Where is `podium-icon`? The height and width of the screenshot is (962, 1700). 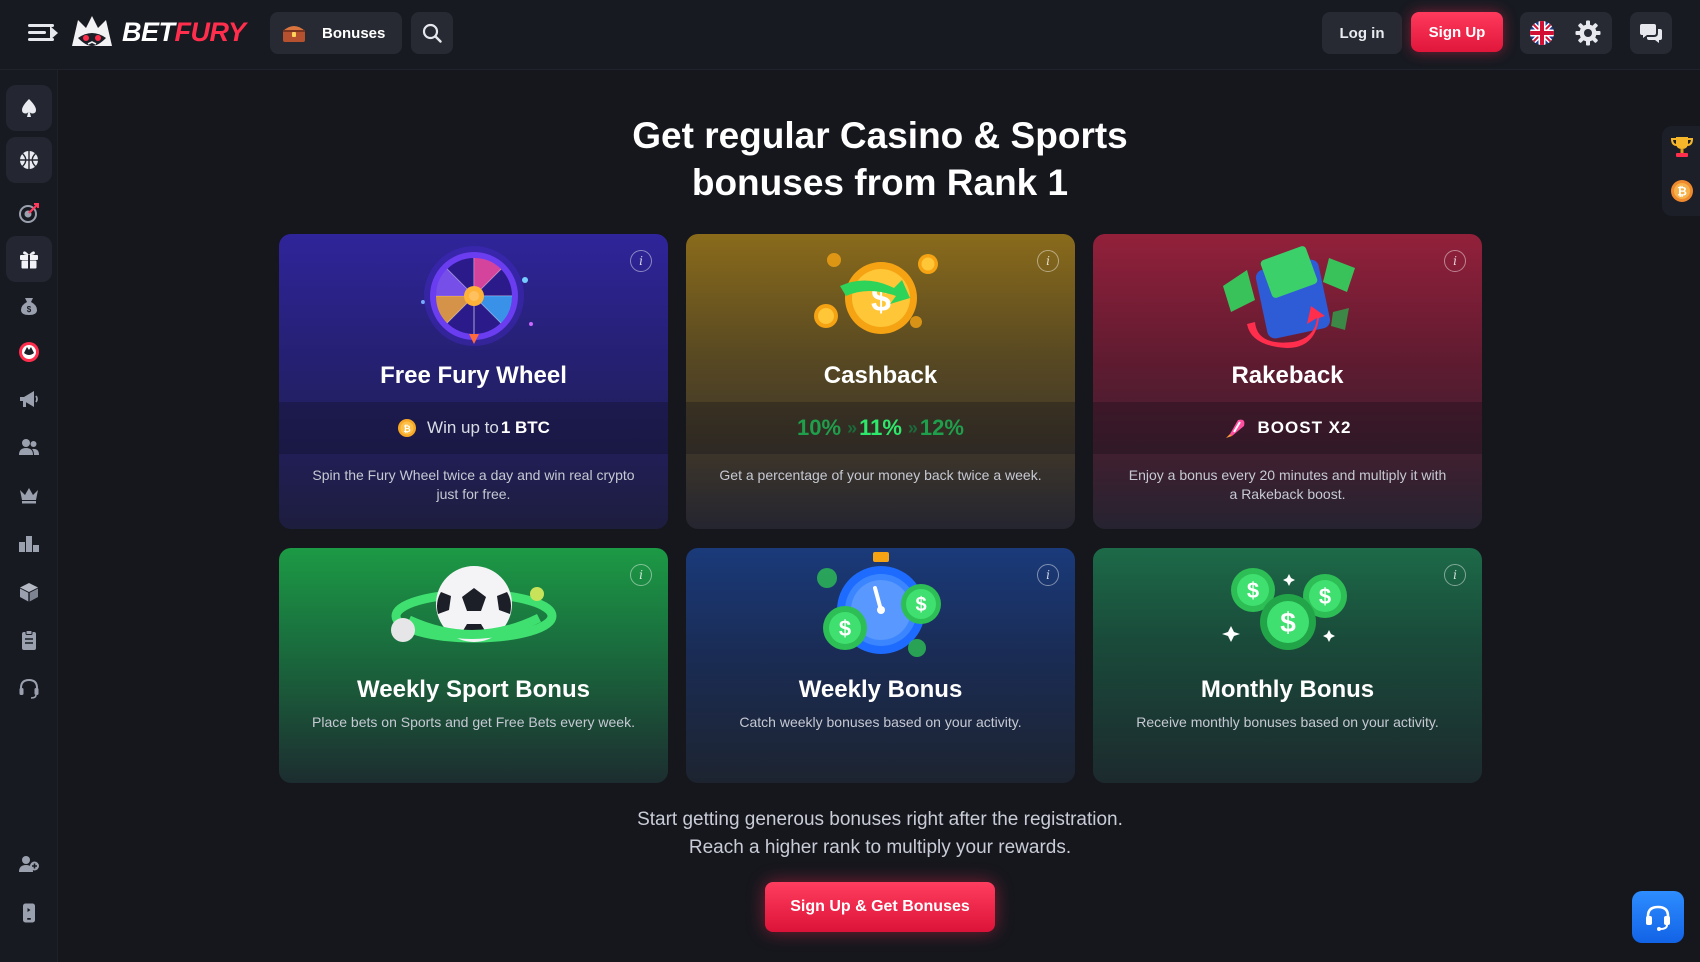 podium-icon is located at coordinates (29, 544).